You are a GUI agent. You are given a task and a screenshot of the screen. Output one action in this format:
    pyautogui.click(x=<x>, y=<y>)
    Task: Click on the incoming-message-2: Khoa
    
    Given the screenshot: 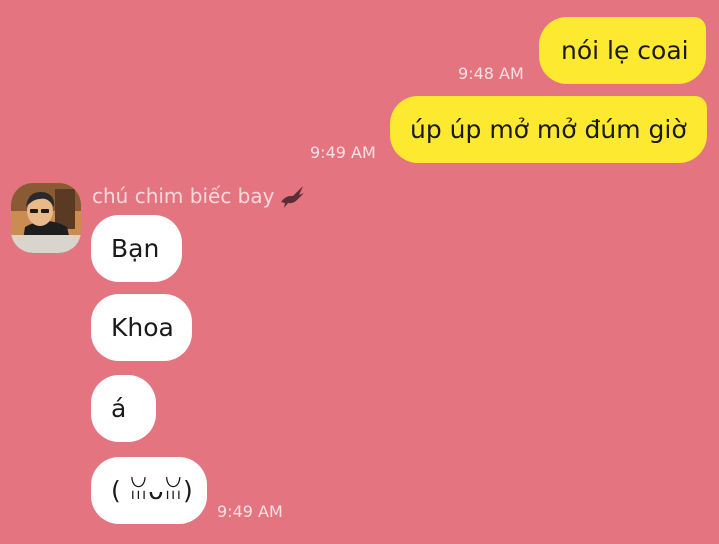 What is the action you would take?
    pyautogui.click(x=141, y=327)
    